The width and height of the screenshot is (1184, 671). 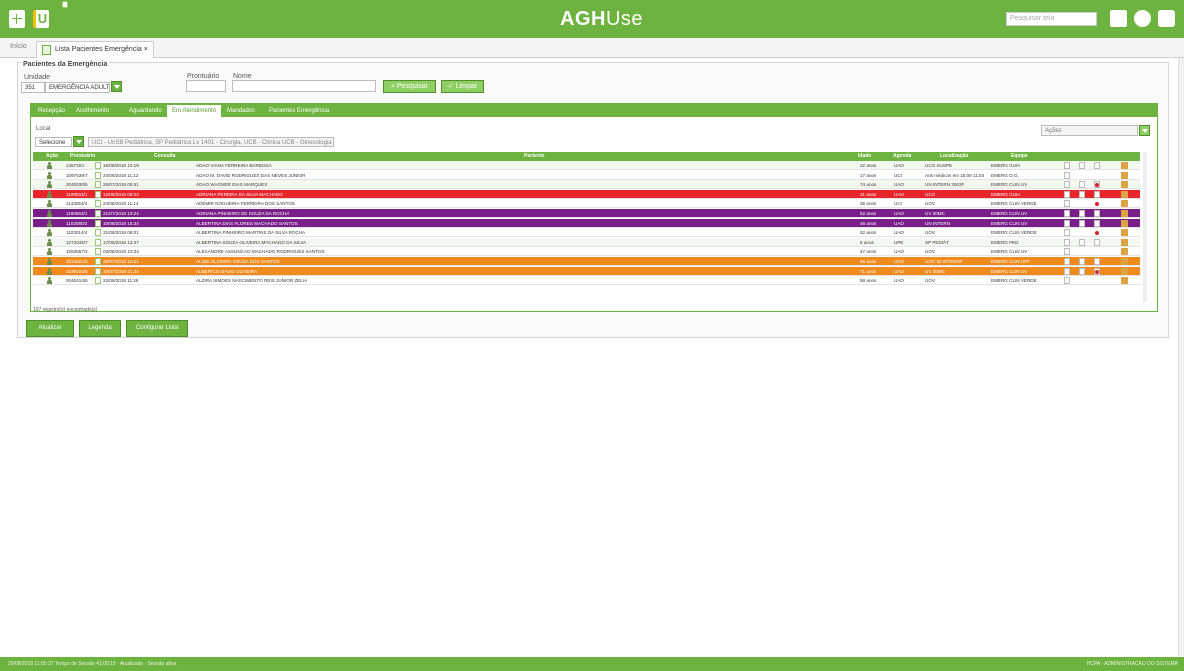 What do you see at coordinates (534, 156) in the screenshot?
I see `col-paciente: Paciente` at bounding box center [534, 156].